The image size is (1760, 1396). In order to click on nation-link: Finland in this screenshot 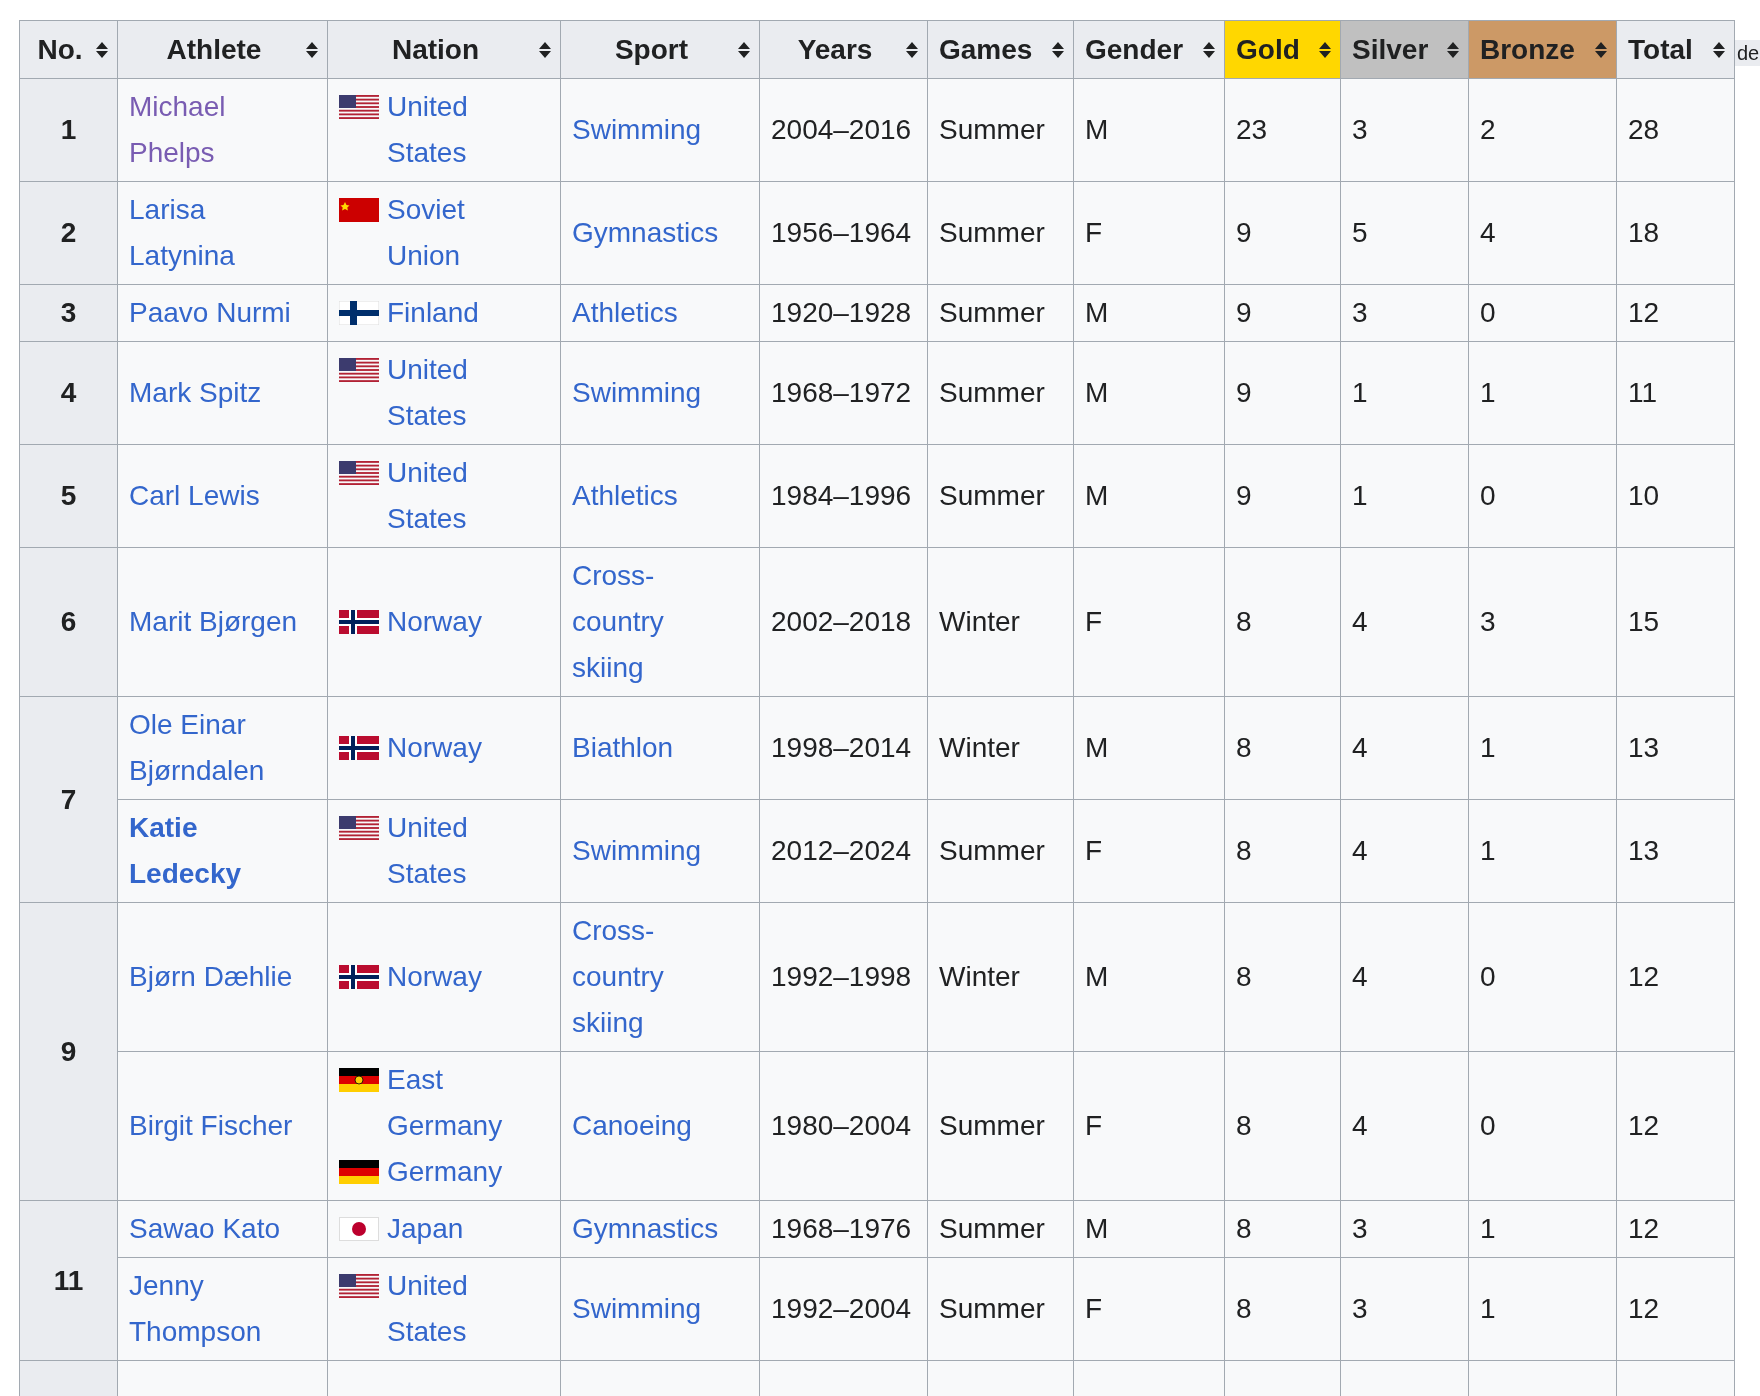, I will do `click(433, 313)`.